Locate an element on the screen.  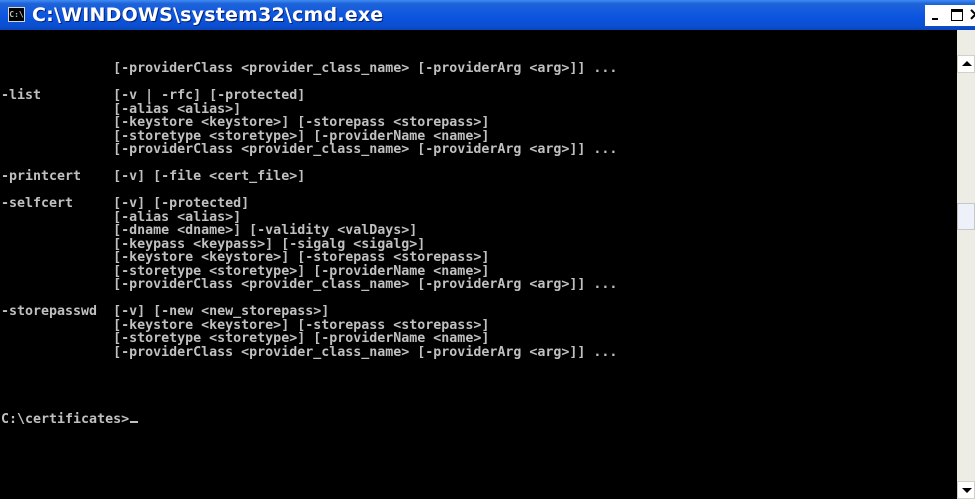
command-prompt-line: C:\certificates> is located at coordinates (309, 420).